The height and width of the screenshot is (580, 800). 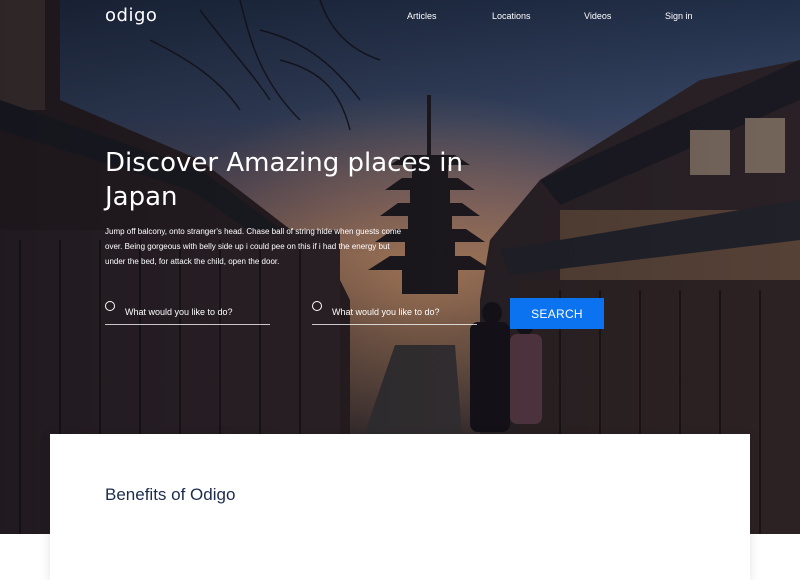 I want to click on nav-link-sign-in: Sign in, so click(x=679, y=16).